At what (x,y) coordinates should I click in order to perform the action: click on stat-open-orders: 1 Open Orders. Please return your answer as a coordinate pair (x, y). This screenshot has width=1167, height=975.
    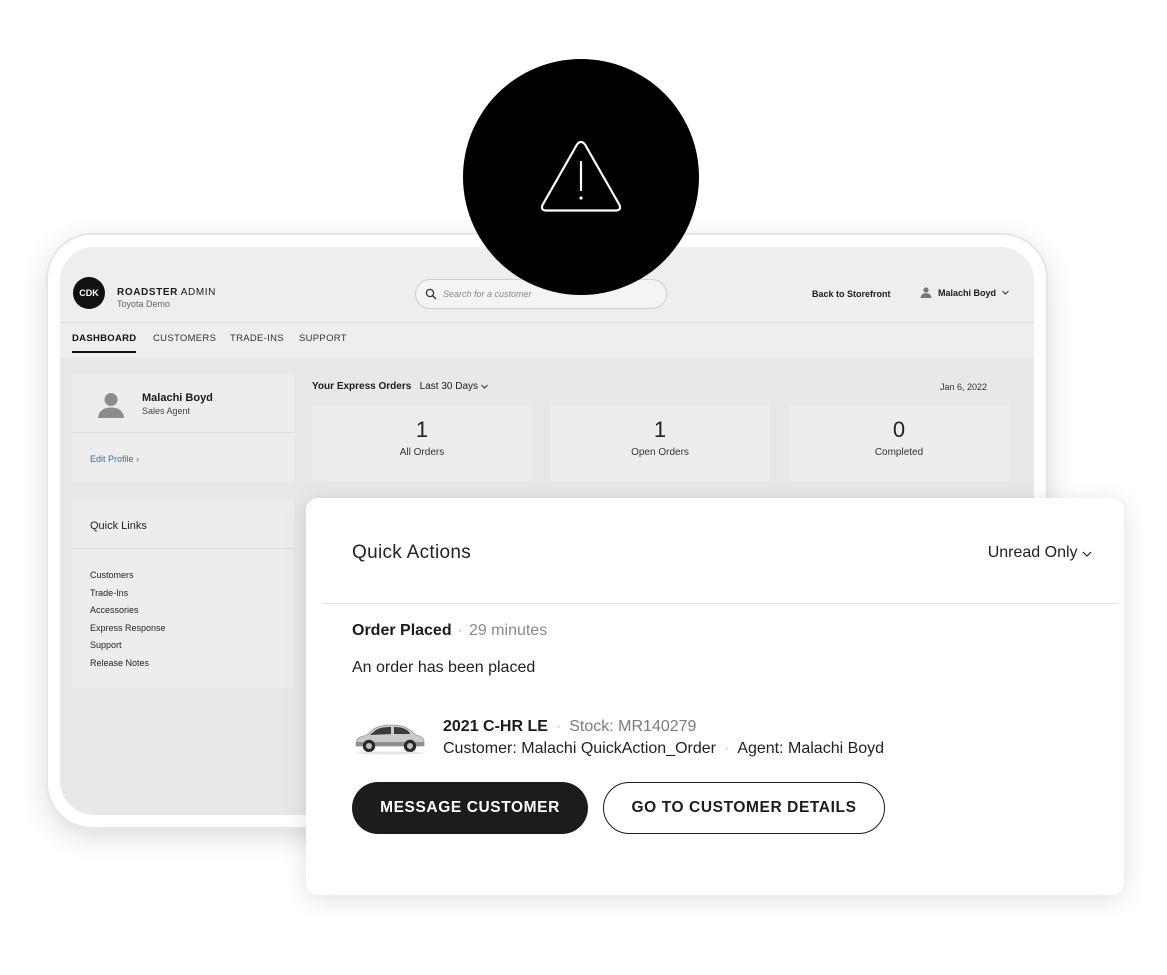
    Looking at the image, I should click on (660, 443).